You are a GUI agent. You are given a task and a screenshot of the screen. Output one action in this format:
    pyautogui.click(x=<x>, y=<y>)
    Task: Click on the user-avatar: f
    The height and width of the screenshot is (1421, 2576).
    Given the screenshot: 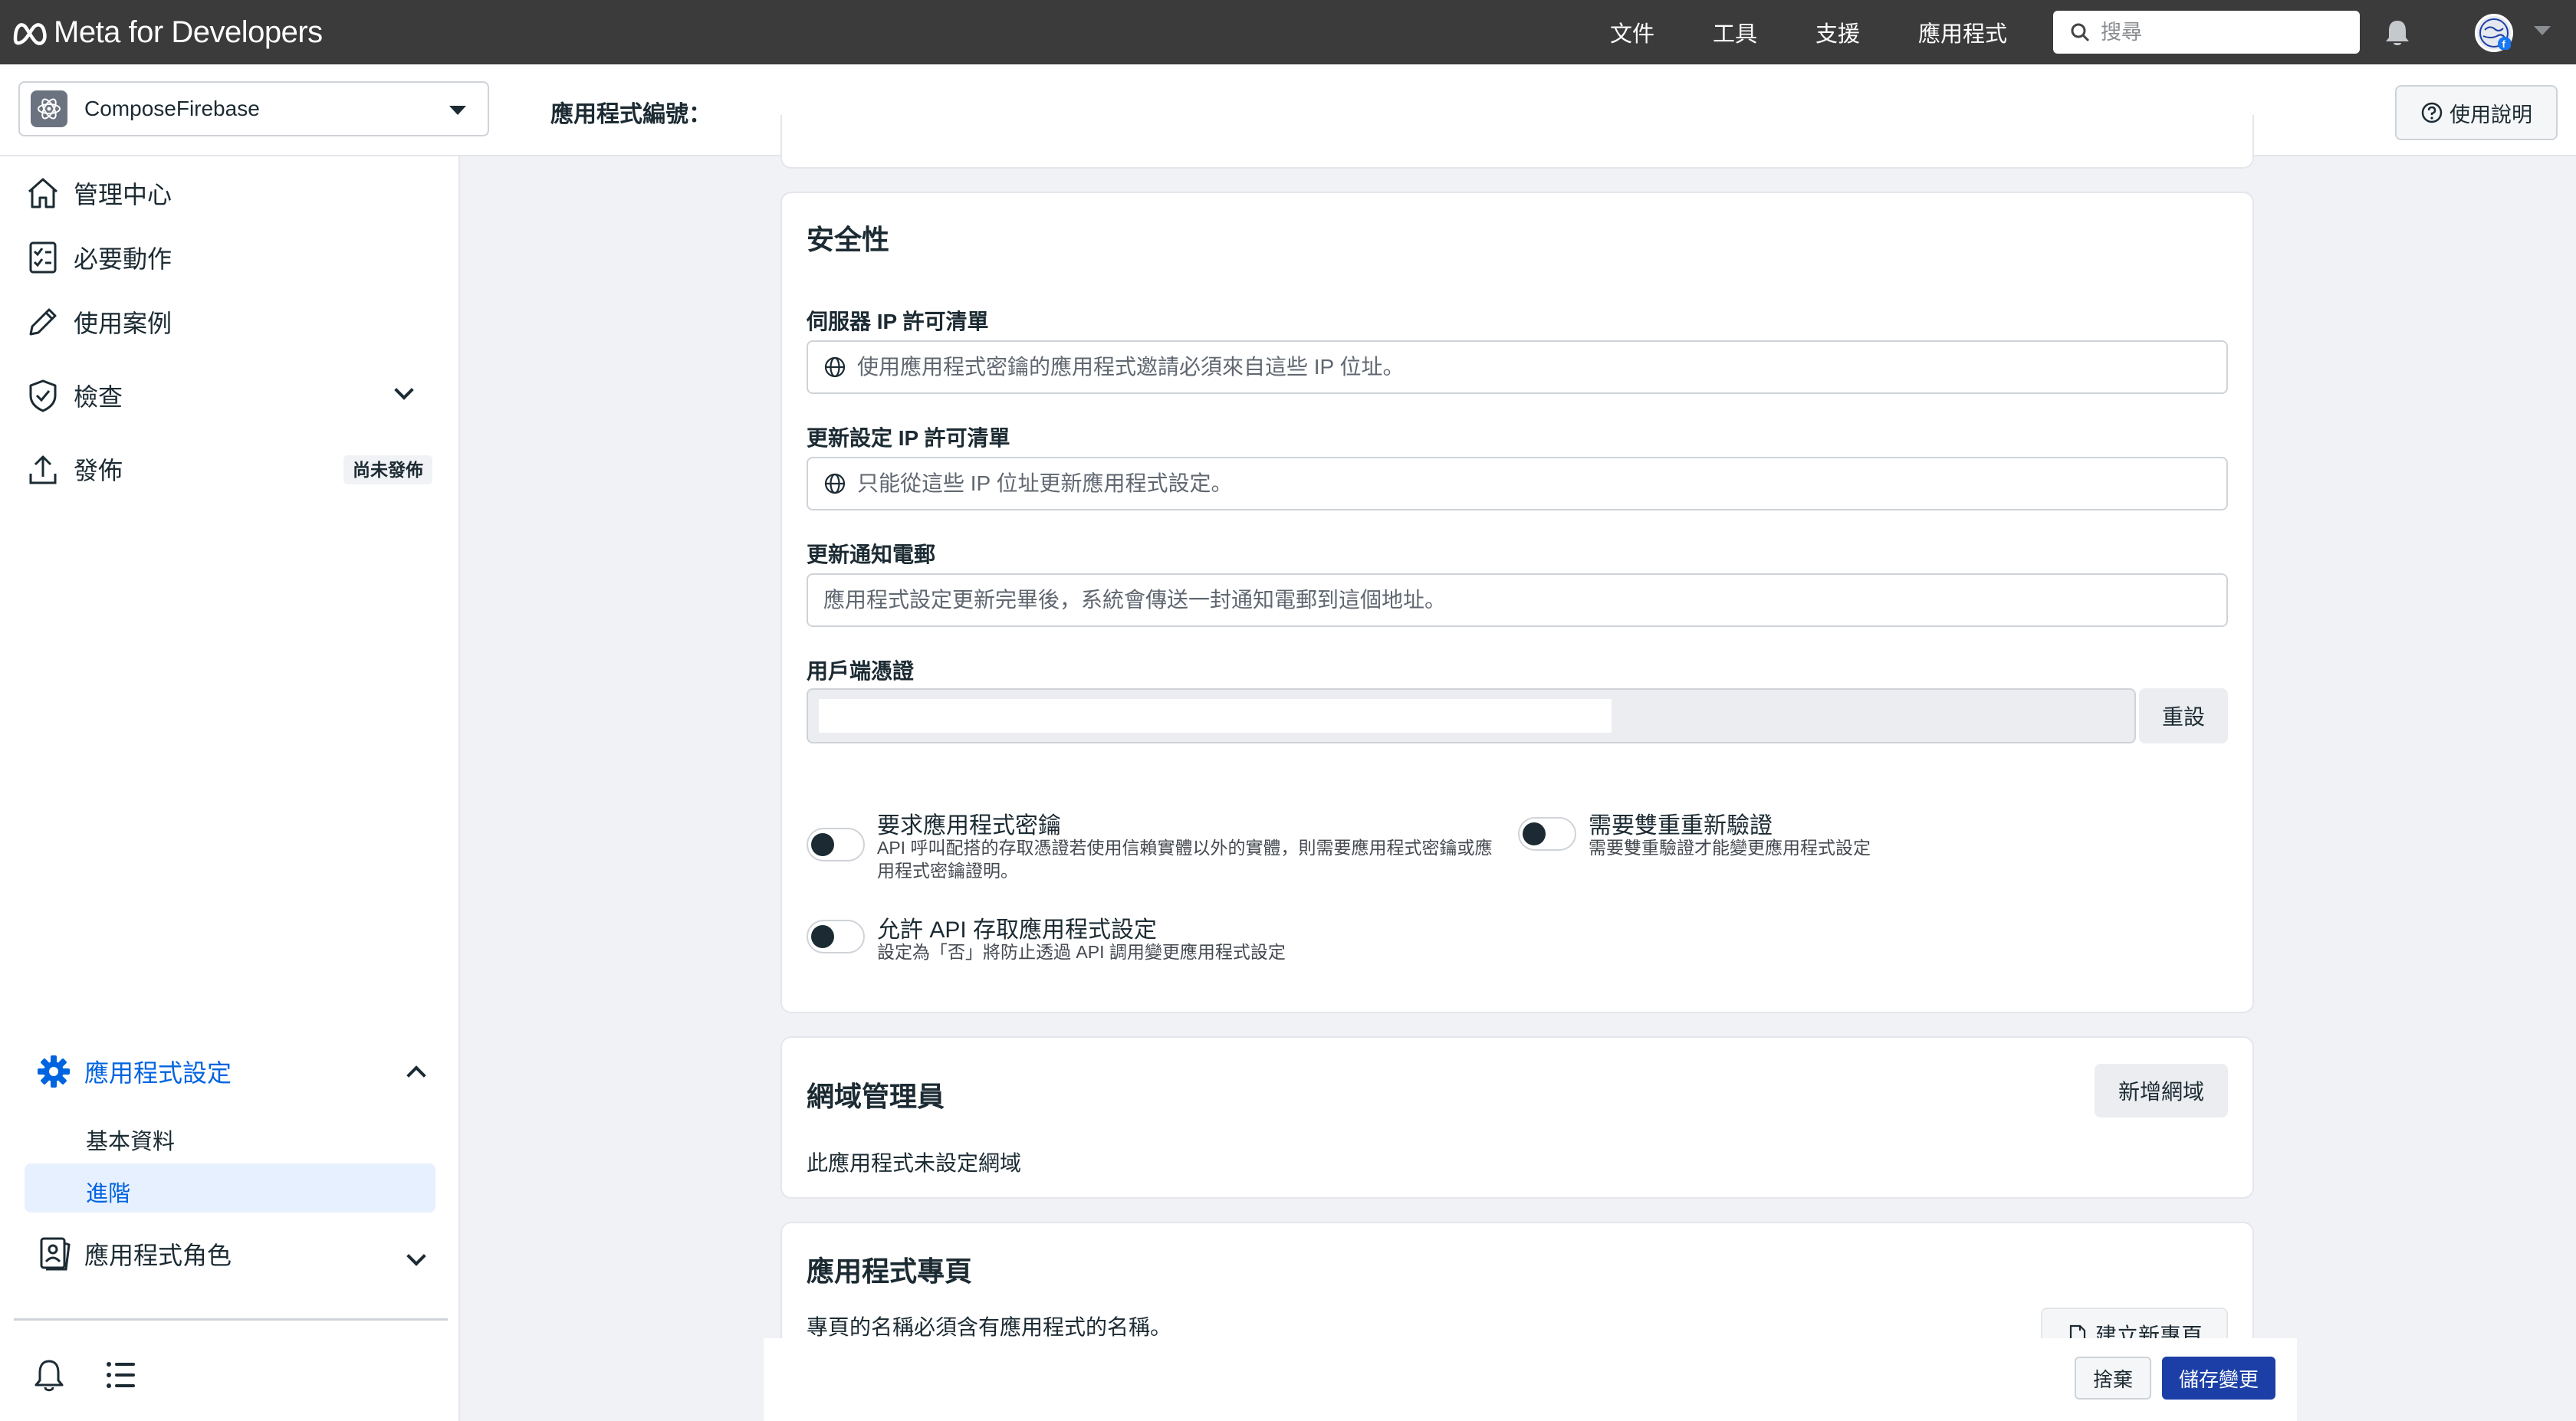 What is the action you would take?
    pyautogui.click(x=2494, y=33)
    